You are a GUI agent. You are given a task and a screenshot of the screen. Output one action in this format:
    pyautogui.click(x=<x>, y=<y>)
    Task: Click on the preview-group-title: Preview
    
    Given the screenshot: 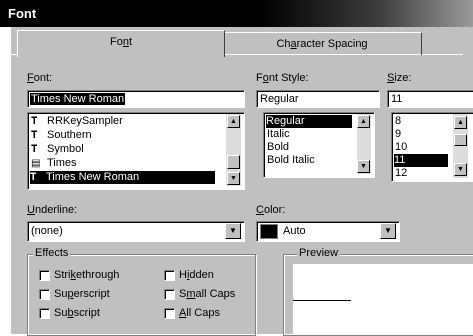 What is the action you would take?
    pyautogui.click(x=319, y=253)
    